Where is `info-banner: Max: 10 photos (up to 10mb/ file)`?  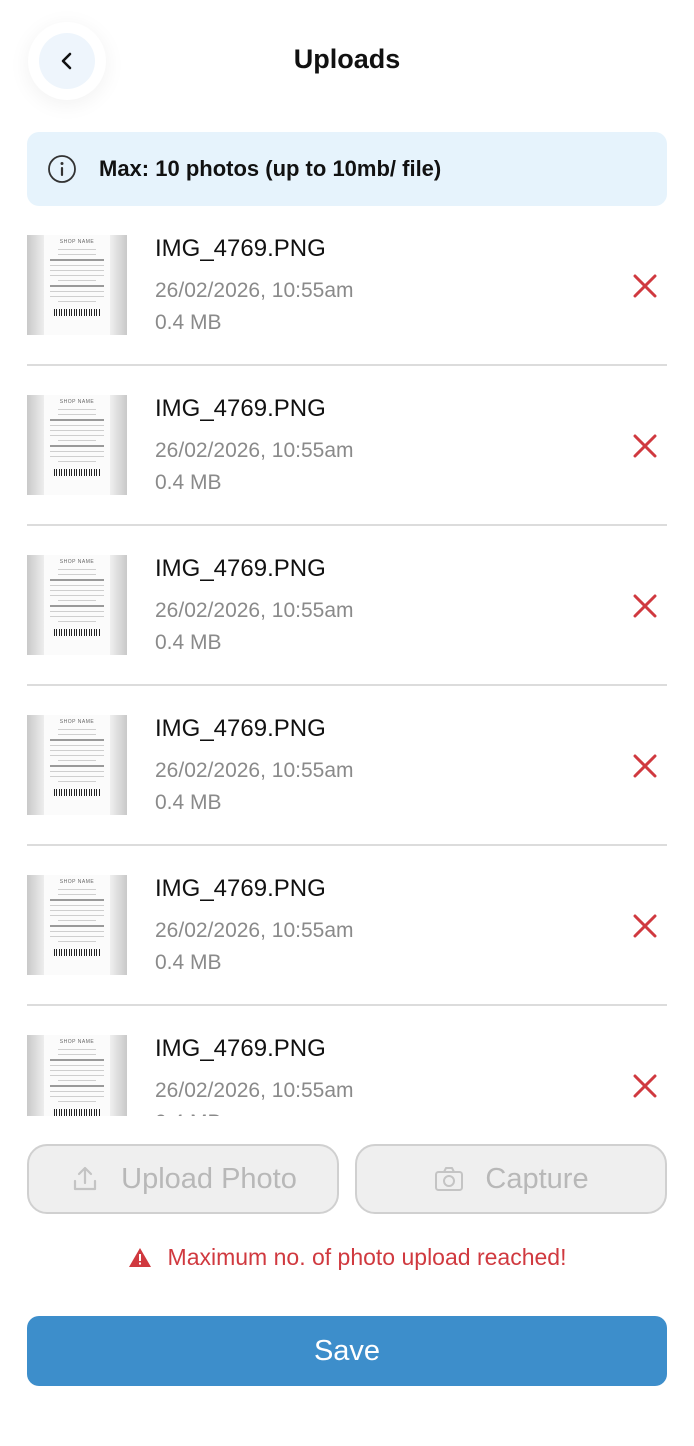 info-banner: Max: 10 photos (up to 10mb/ file) is located at coordinates (347, 169).